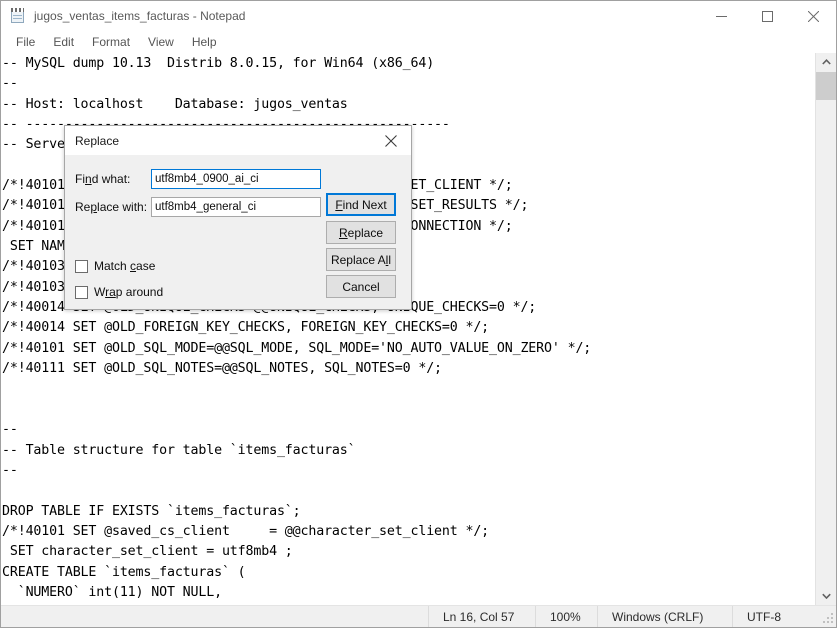 The width and height of the screenshot is (837, 628). Describe the element at coordinates (418, 42) in the screenshot. I see `menu-bar: File Edit Format View Help` at that location.